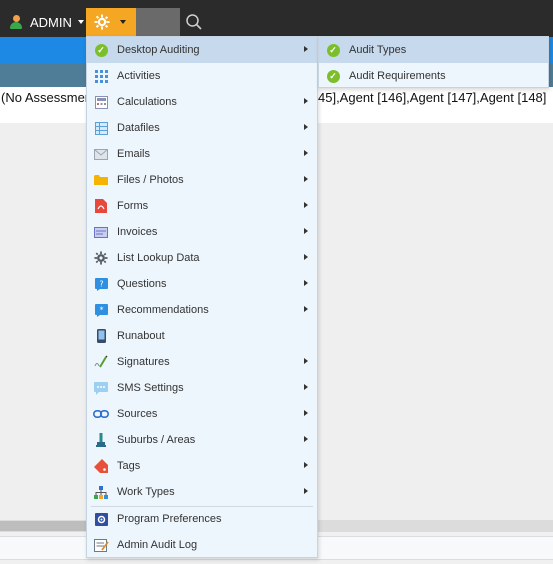 This screenshot has width=553, height=564. Describe the element at coordinates (163, 310) in the screenshot. I see `menu-item-label: Recommendations` at that location.